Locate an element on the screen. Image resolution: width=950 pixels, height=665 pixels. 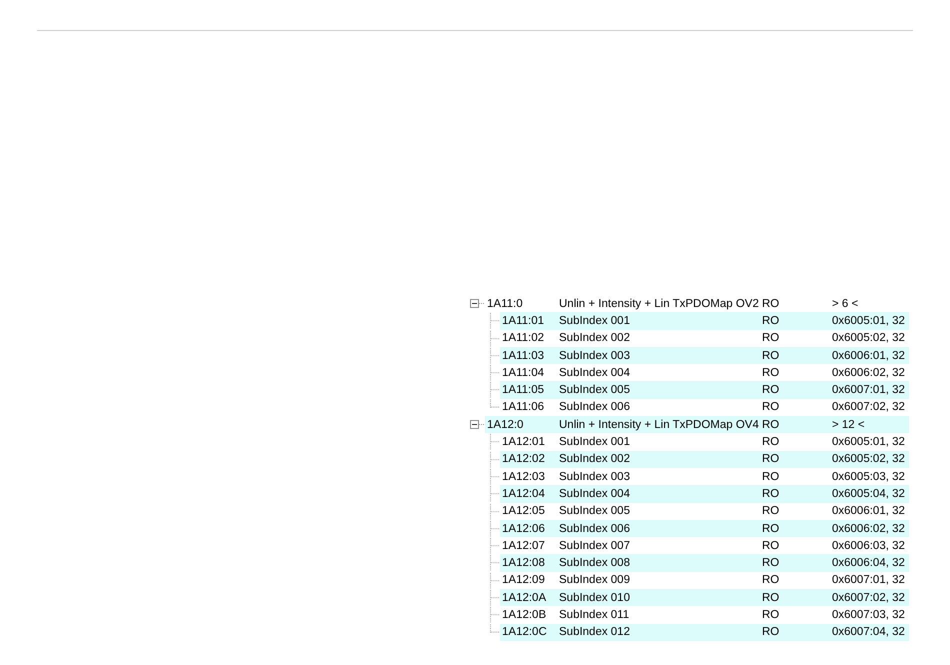
table-row: 1A12:0C SubIndex 012 RO 0x6007:04, 32 is located at coordinates (704, 632).